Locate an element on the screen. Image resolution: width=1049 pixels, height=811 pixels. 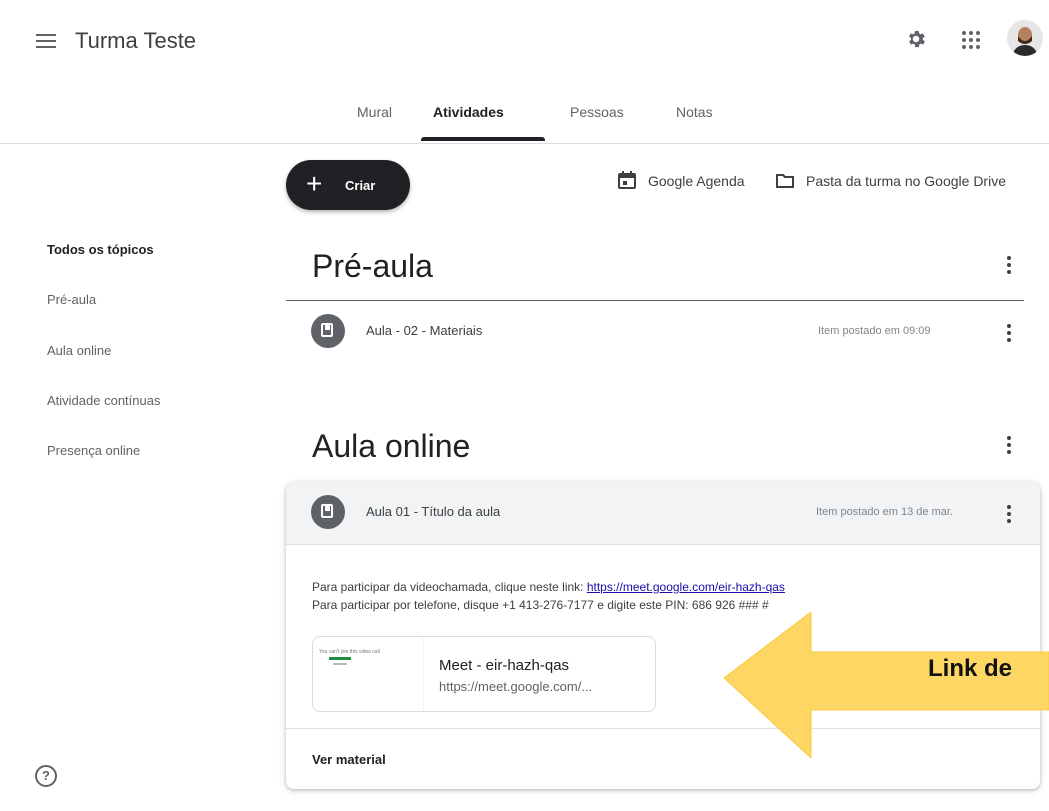
tab-pessoas: Pessoas is located at coordinates (597, 112).